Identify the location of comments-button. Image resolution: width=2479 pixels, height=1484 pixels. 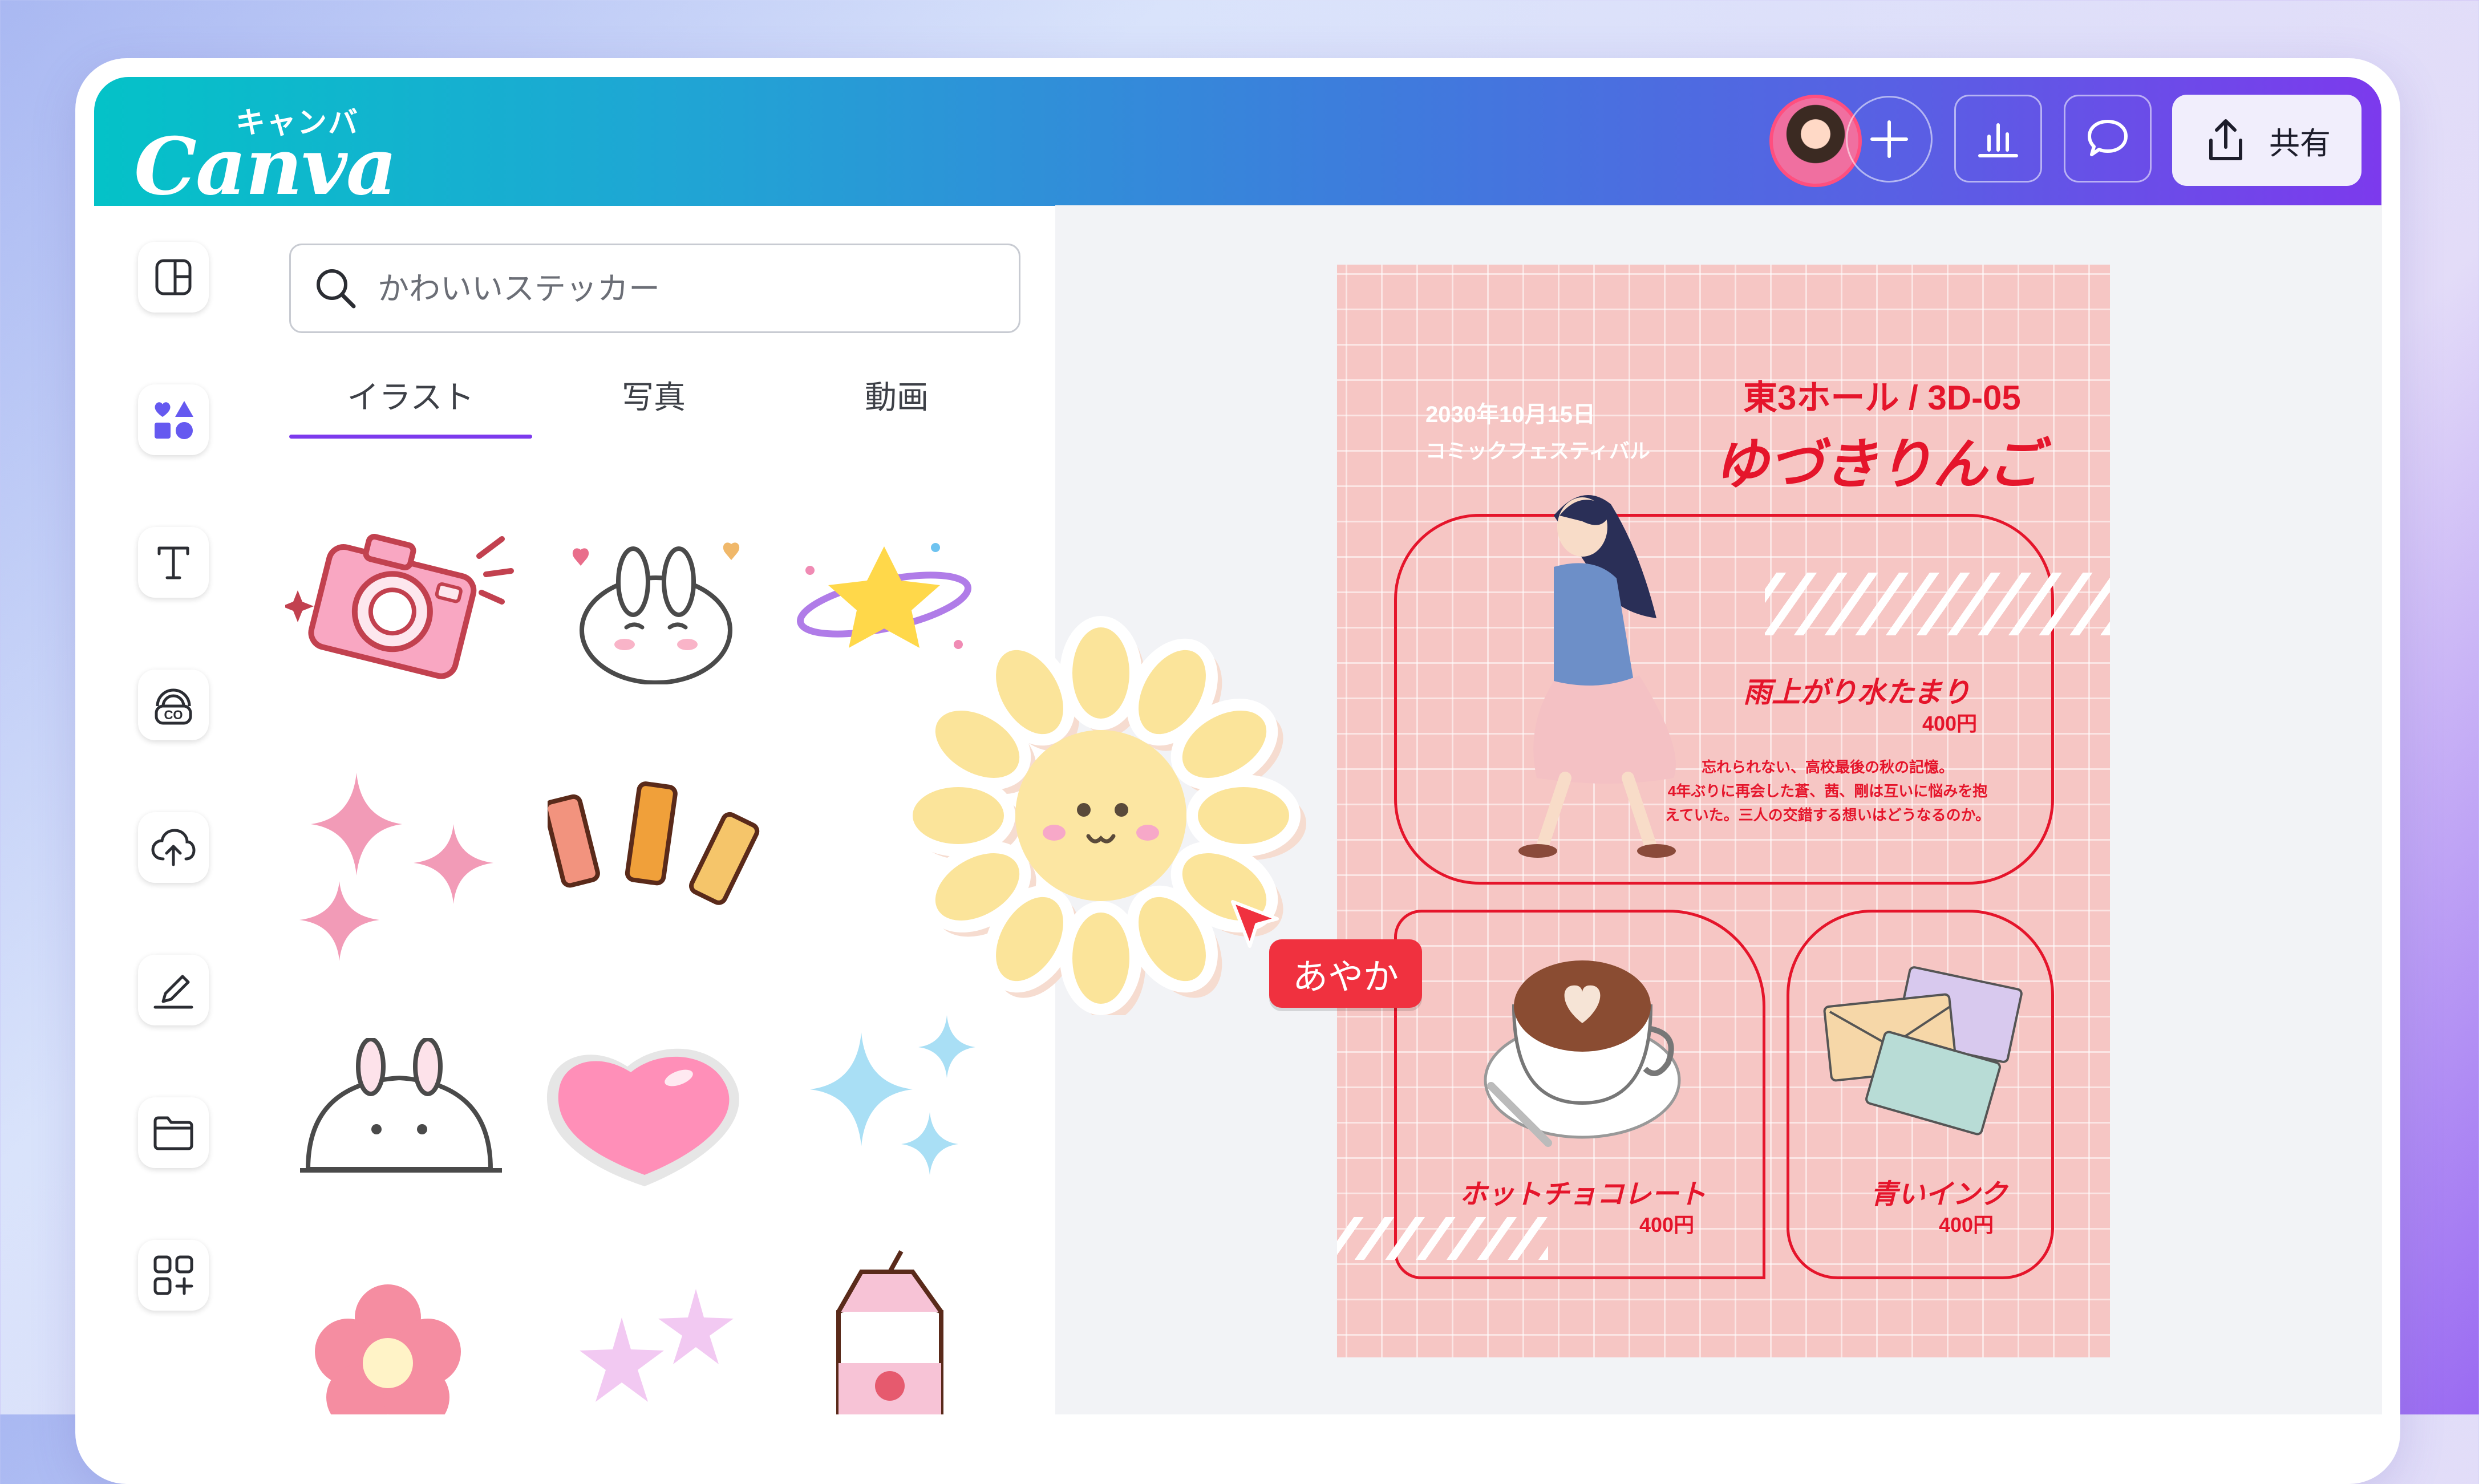
(2108, 139).